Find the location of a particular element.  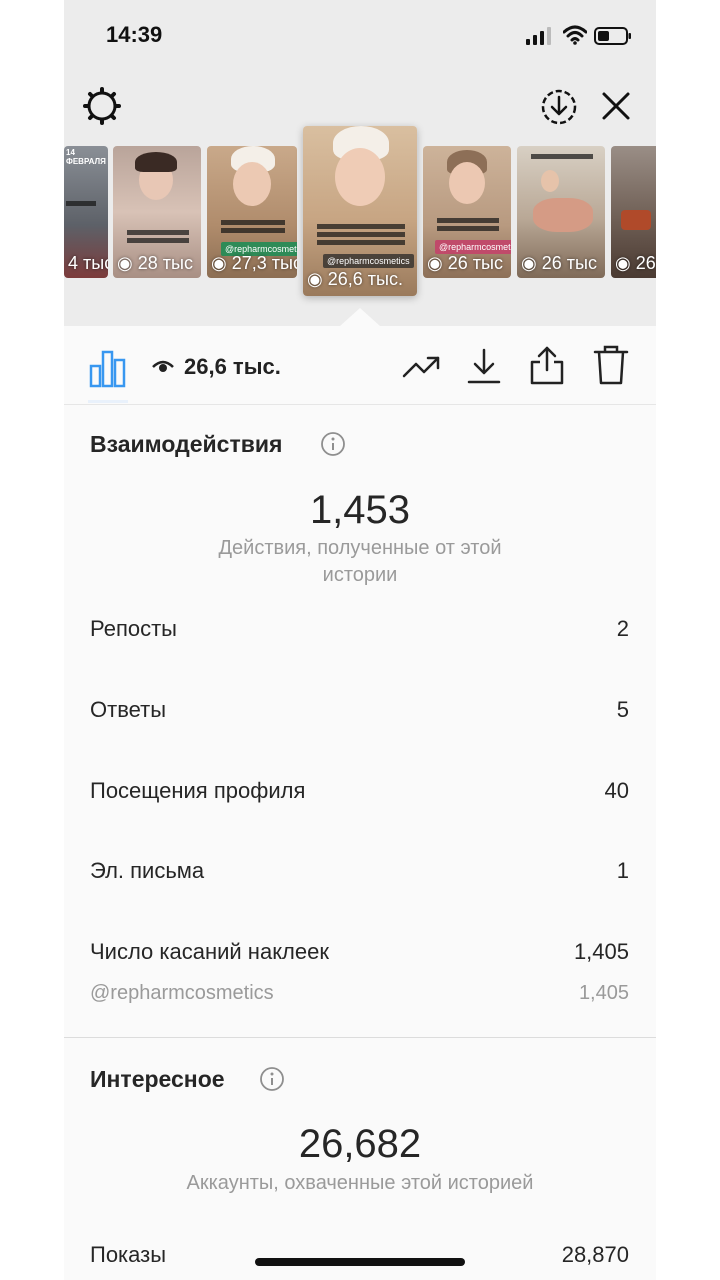

metric-value: 28,870 is located at coordinates (595, 1254).